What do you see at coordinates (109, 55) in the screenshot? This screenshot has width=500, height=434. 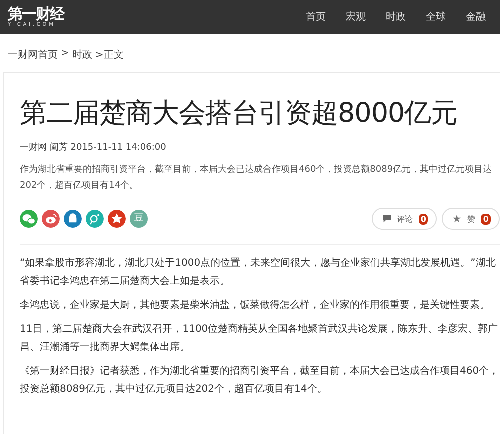 I see `breadcrumb-separator: >正文` at bounding box center [109, 55].